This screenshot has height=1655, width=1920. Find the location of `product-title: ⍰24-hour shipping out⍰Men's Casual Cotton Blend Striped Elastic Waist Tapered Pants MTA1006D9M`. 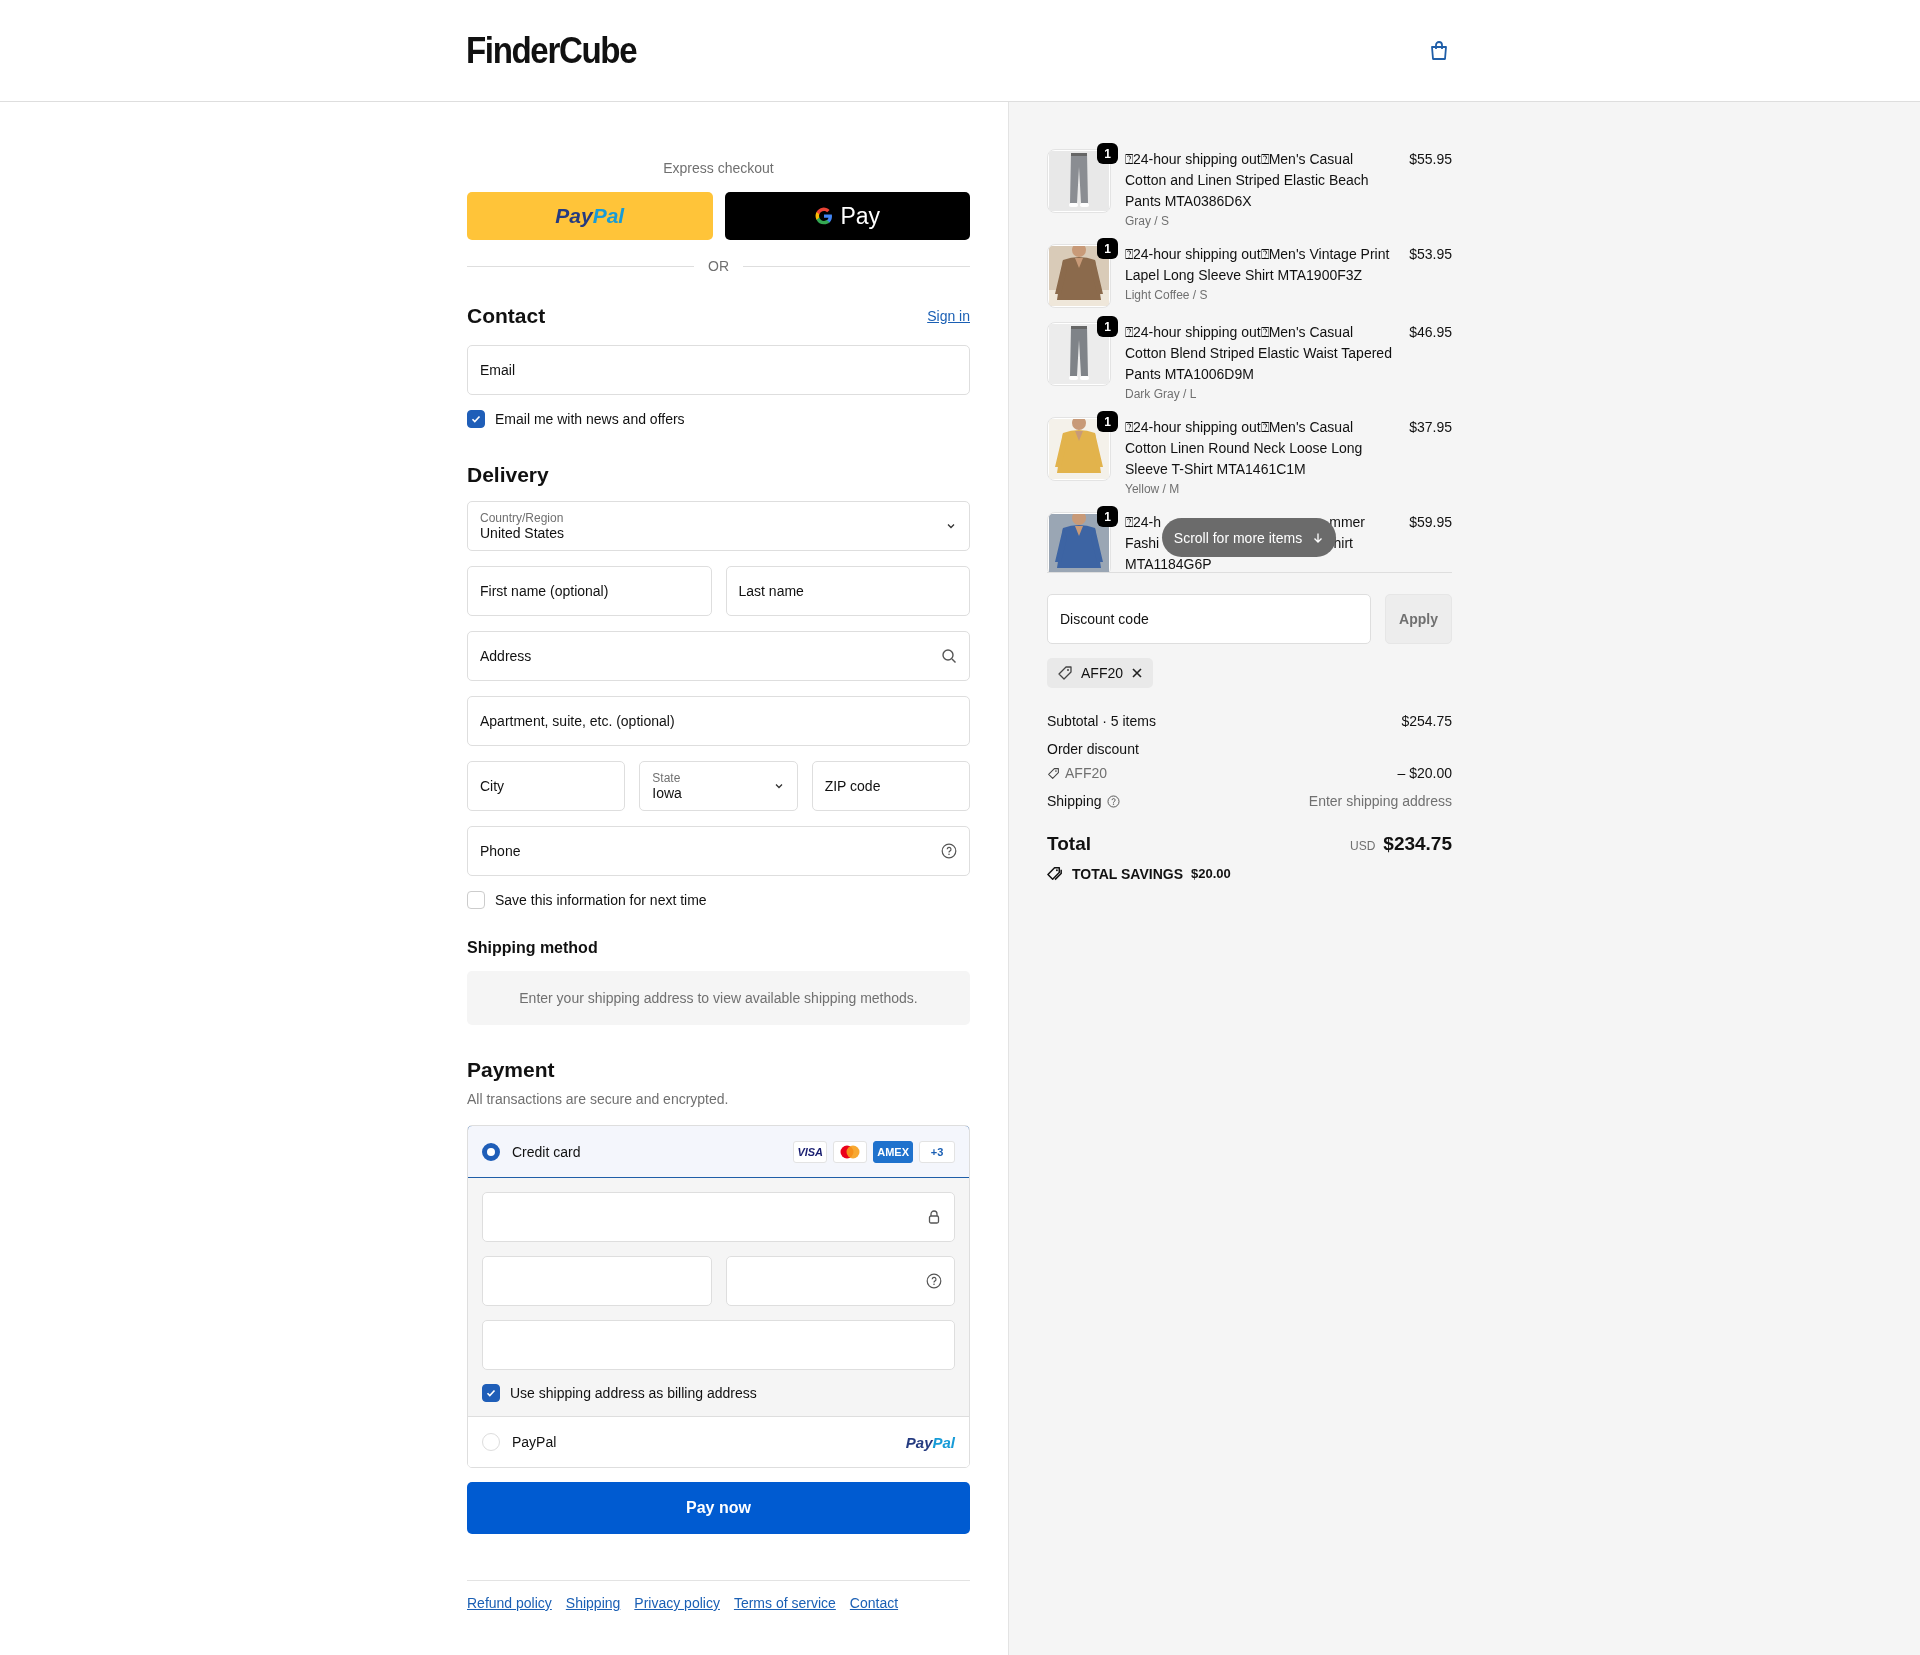

product-title: ⍰24-hour shipping out⍰Men's Casual Cotton Blend Striped Elastic Waist Tapered Pants MTA1006D9M is located at coordinates (1259, 353).